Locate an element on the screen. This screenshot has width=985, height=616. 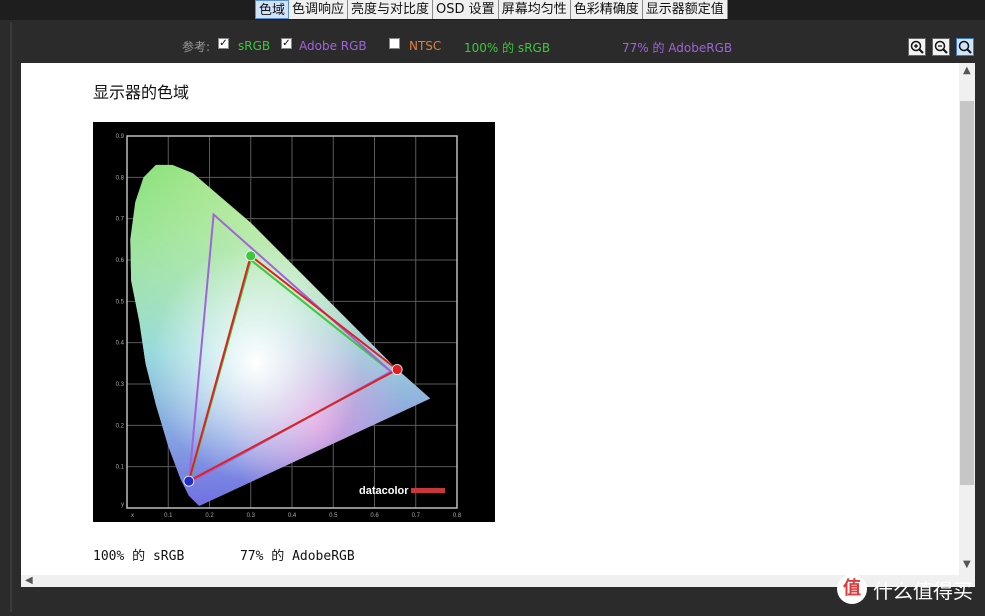
vertical-scrollbar: ▲ ▼ is located at coordinates (967, 319).